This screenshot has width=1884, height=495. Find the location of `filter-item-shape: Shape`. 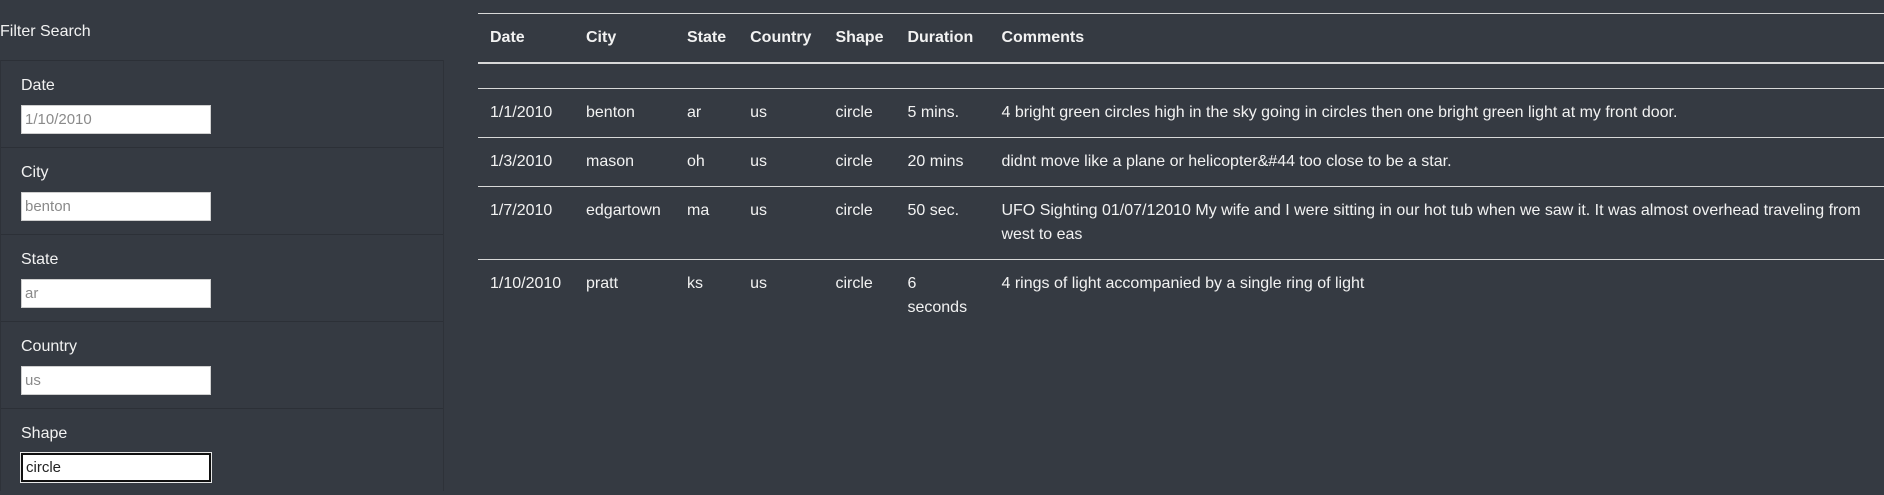

filter-item-shape: Shape is located at coordinates (222, 451).